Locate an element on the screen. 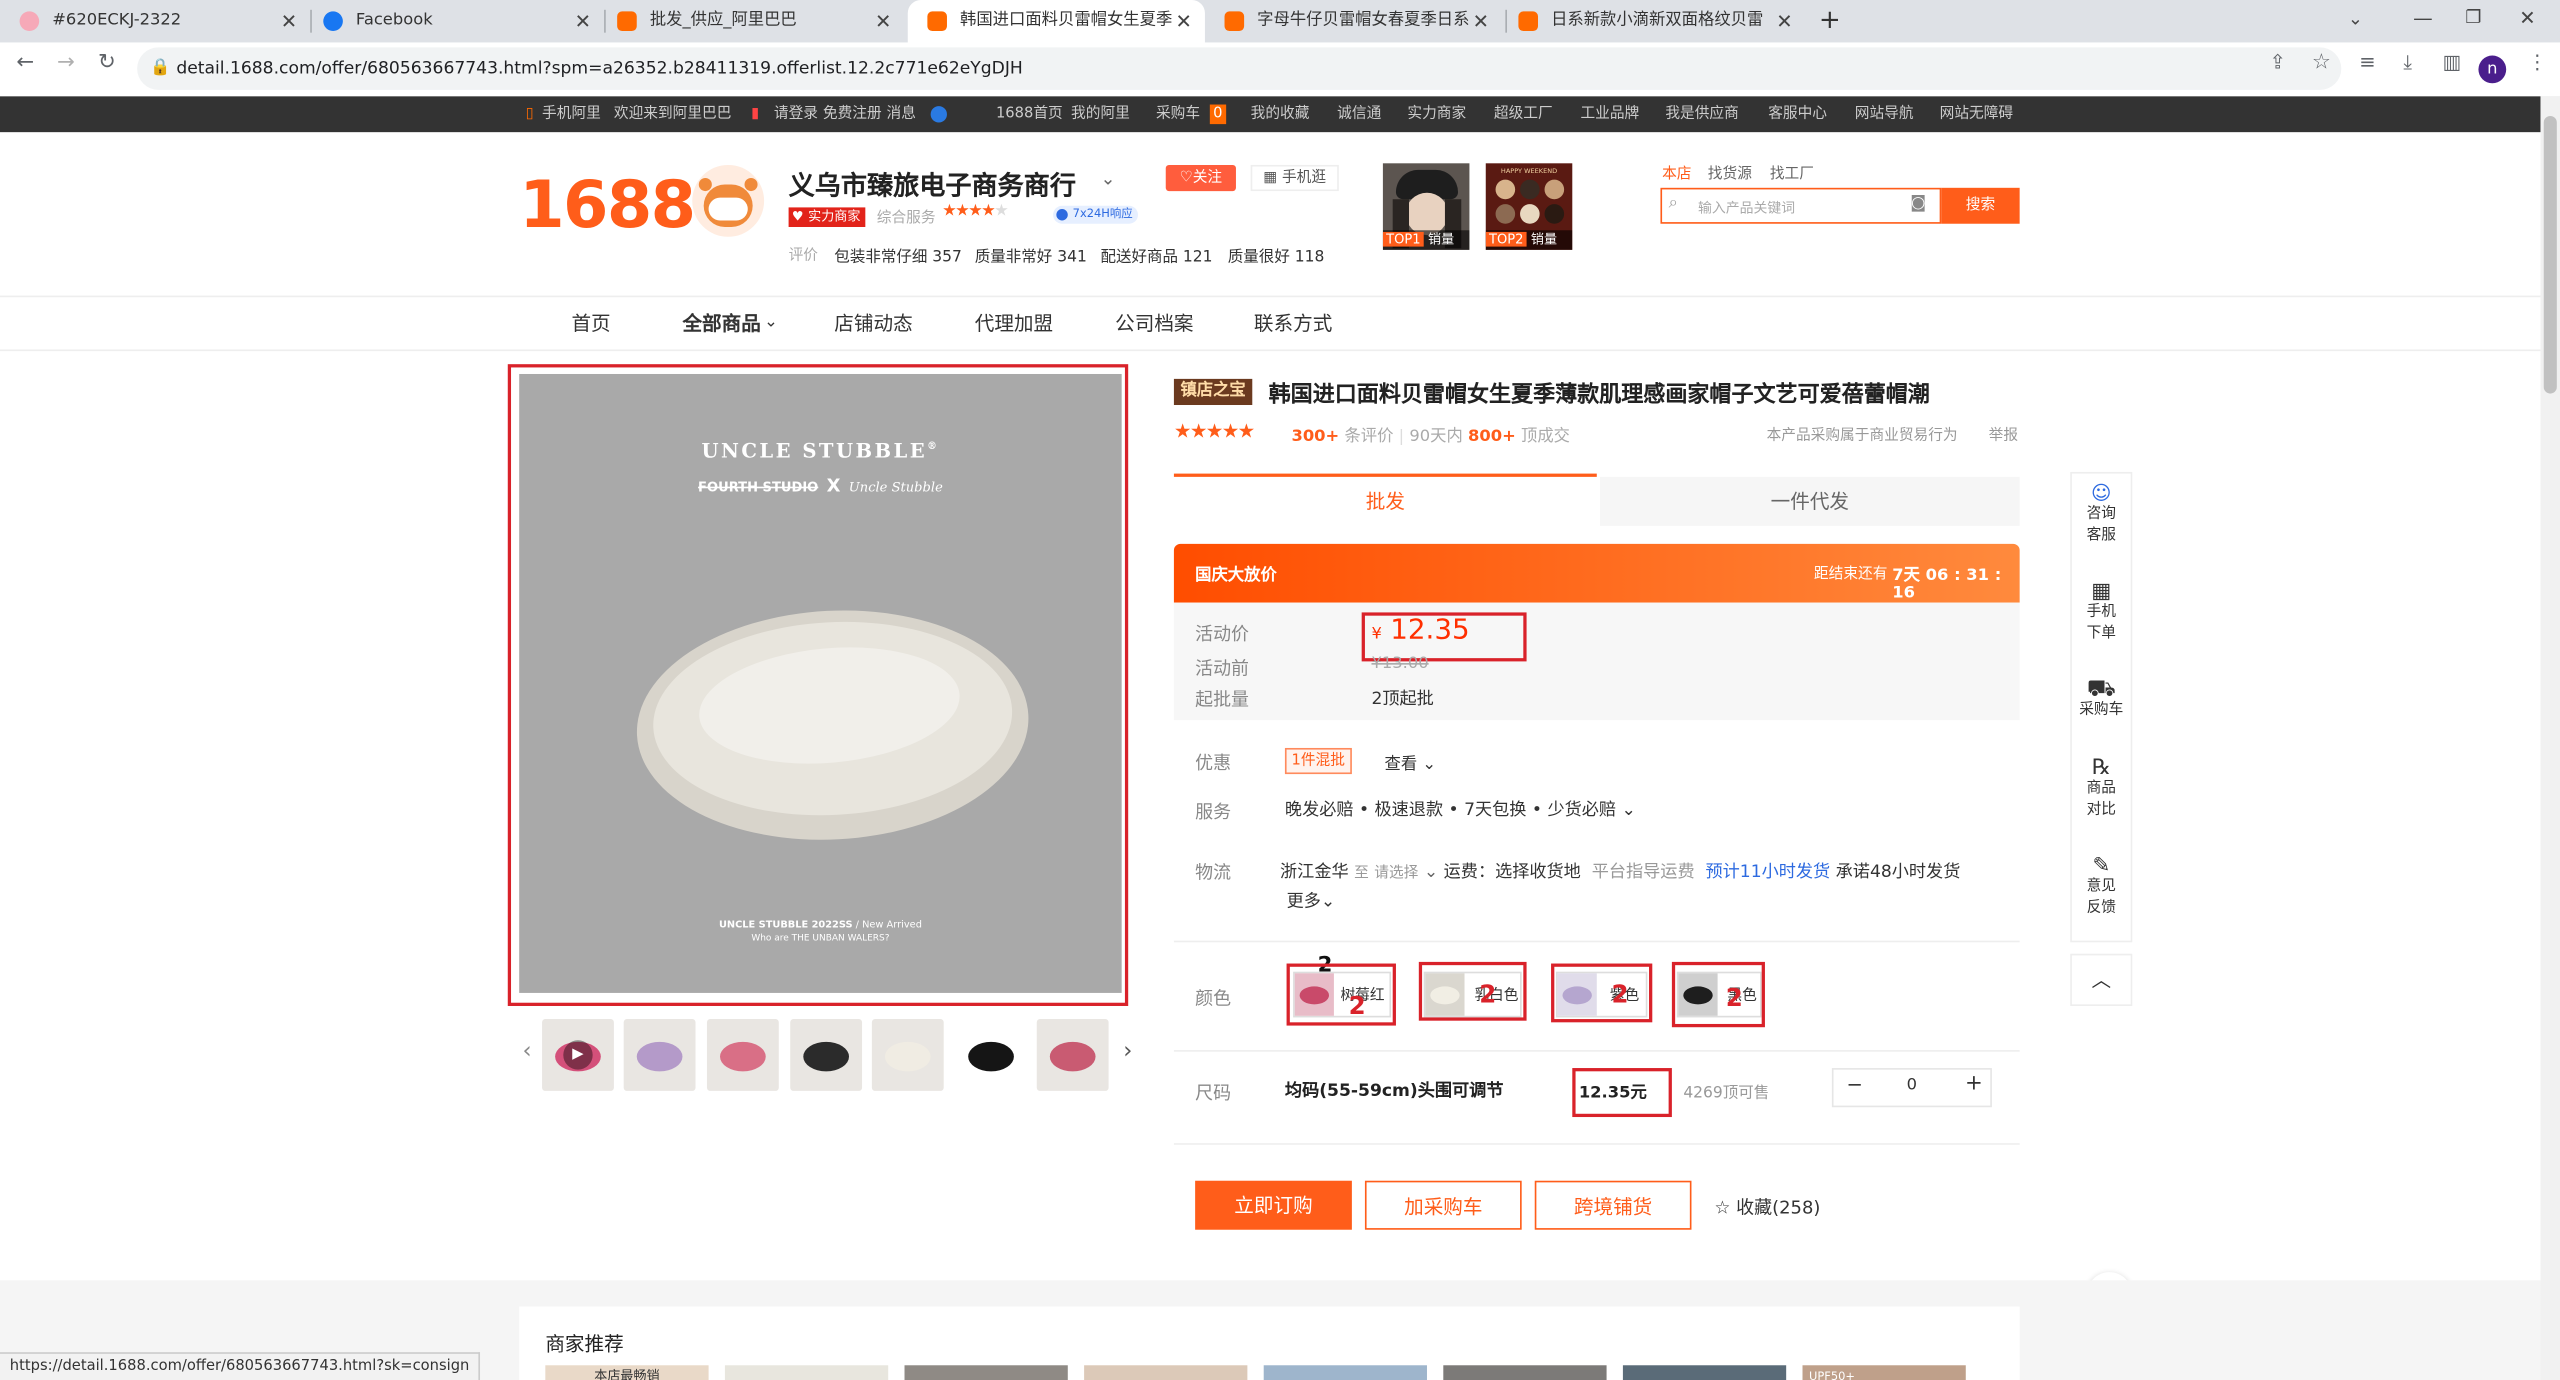 This screenshot has height=1380, width=2560. reading-list-icon: ≡ is located at coordinates (2367, 62).